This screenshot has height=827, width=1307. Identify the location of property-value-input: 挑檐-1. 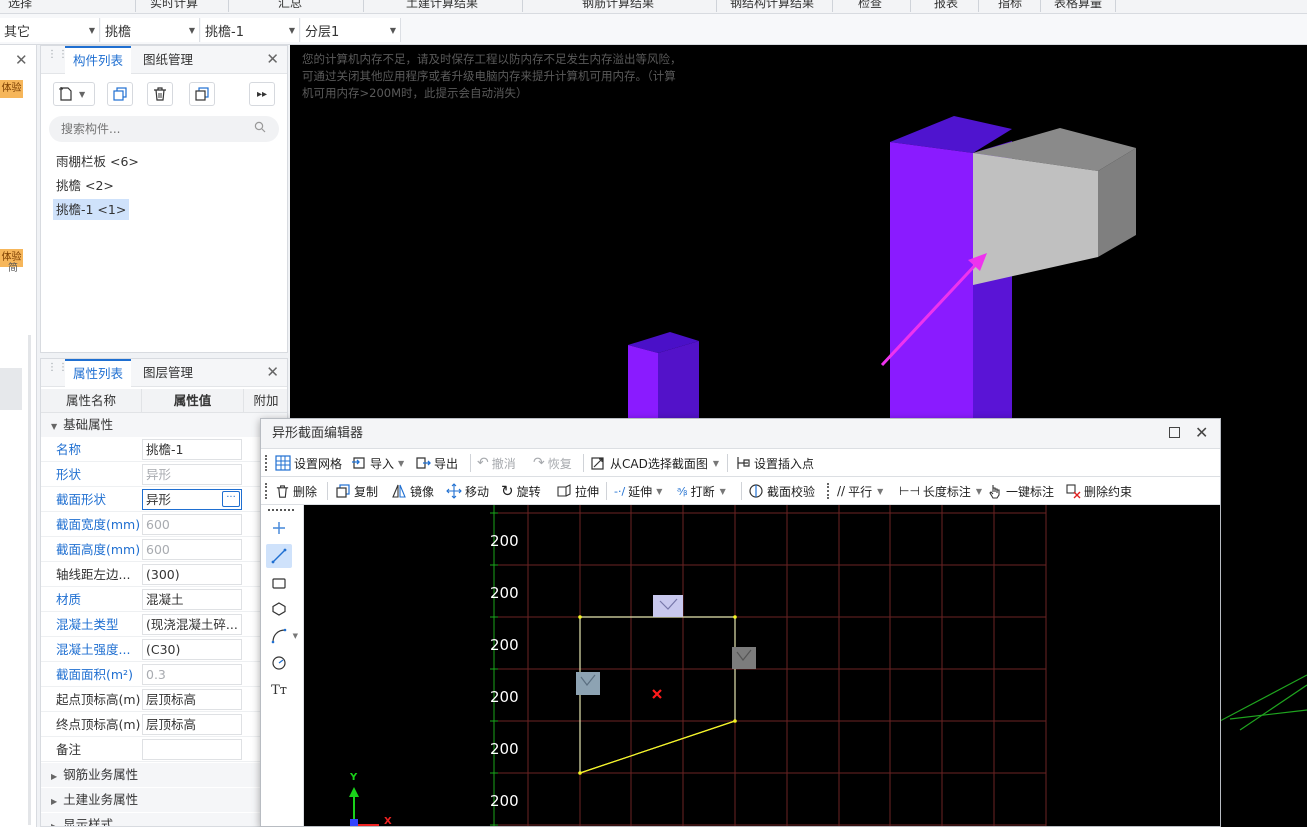
(192, 449).